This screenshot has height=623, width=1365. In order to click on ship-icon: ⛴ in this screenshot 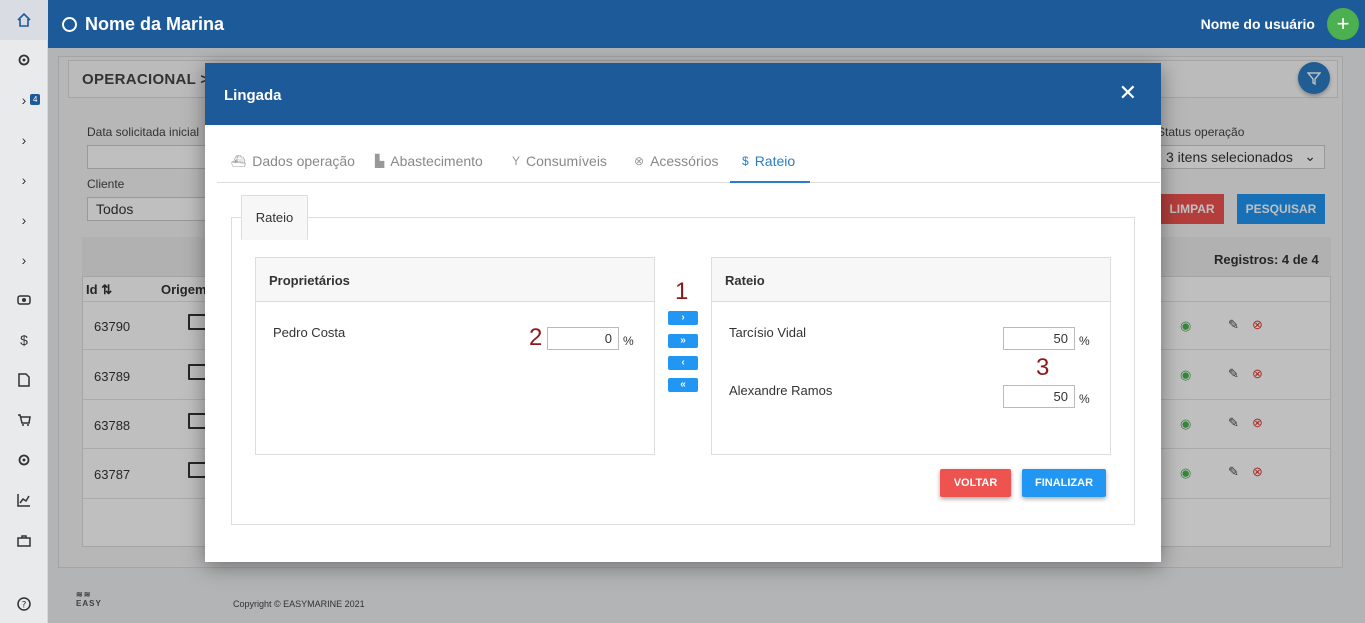, I will do `click(239, 161)`.